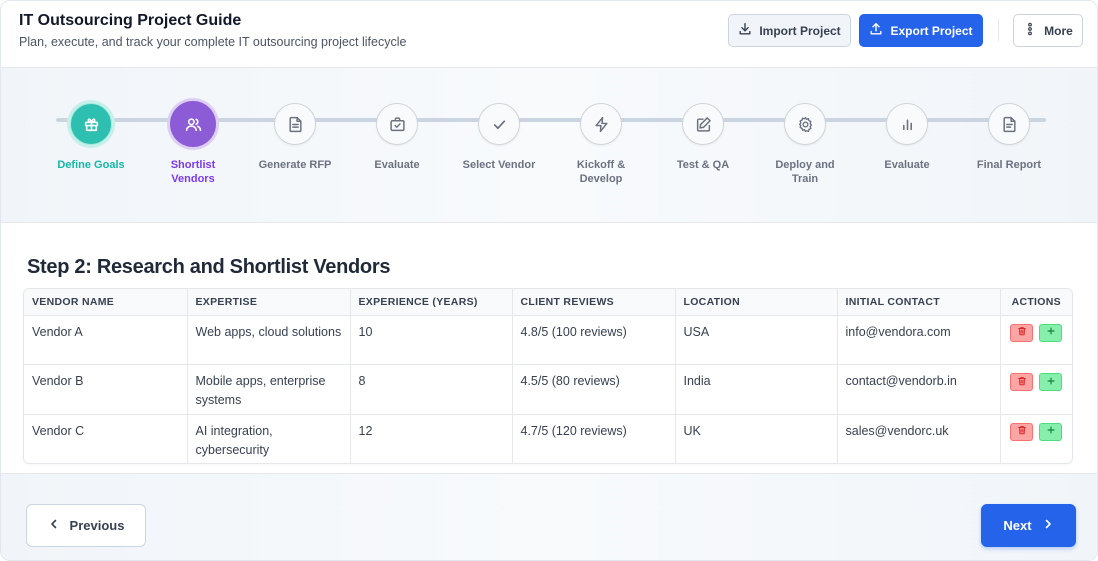 Image resolution: width=1098 pixels, height=561 pixels. I want to click on step-evaluate-final: Evaluate, so click(907, 137).